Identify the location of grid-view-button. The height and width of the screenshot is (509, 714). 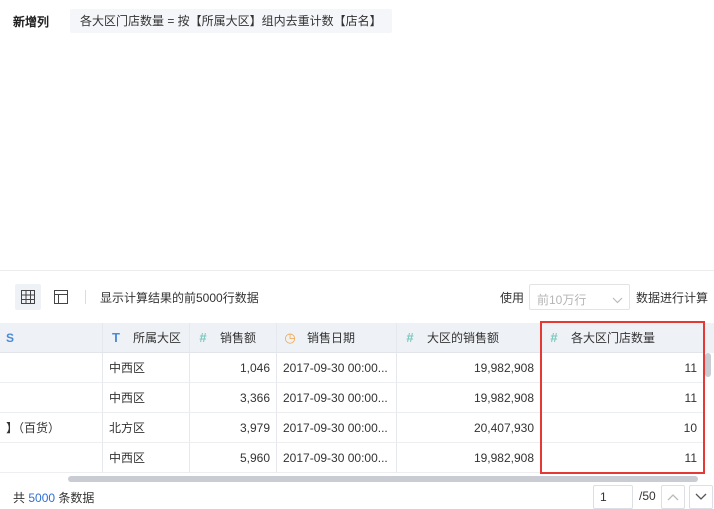
(28, 297).